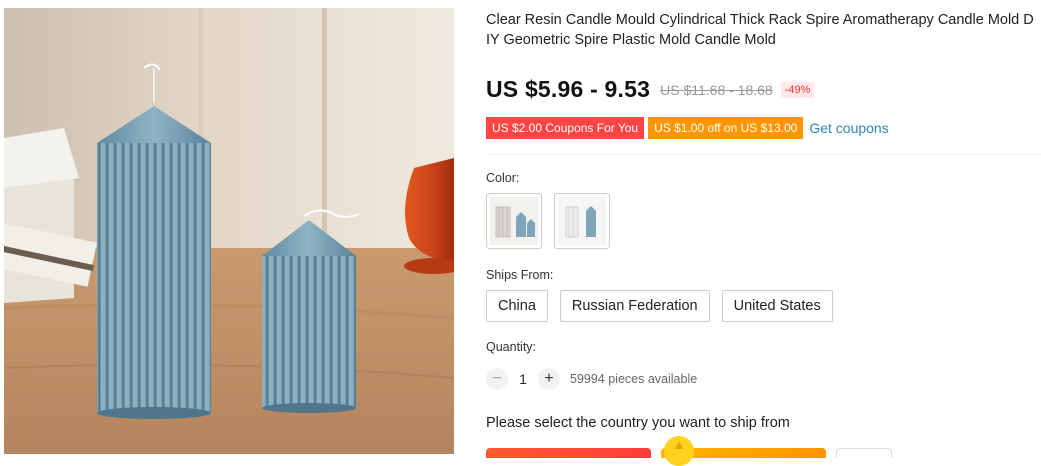 This screenshot has width=1041, height=466. What do you see at coordinates (848, 128) in the screenshot?
I see `get-coupons-link: Get coupons` at bounding box center [848, 128].